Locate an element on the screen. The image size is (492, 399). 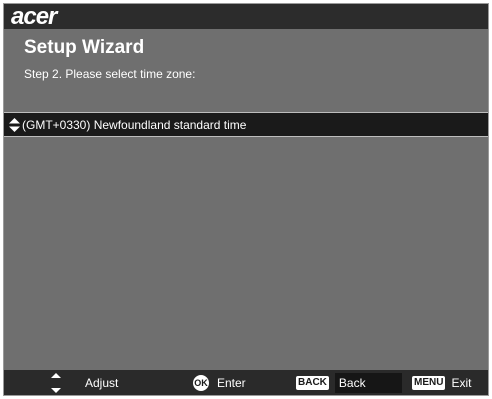
back-key-icon: BACK is located at coordinates (312, 382).